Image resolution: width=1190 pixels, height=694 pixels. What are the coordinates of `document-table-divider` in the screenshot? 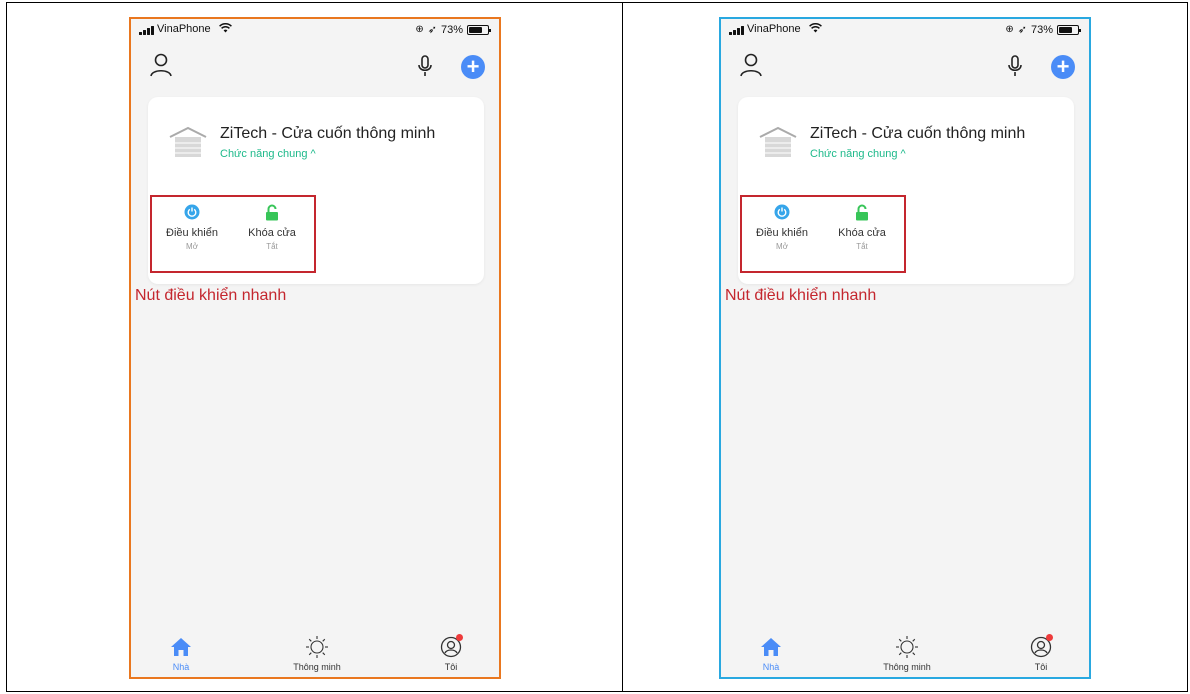 It's located at (622, 347).